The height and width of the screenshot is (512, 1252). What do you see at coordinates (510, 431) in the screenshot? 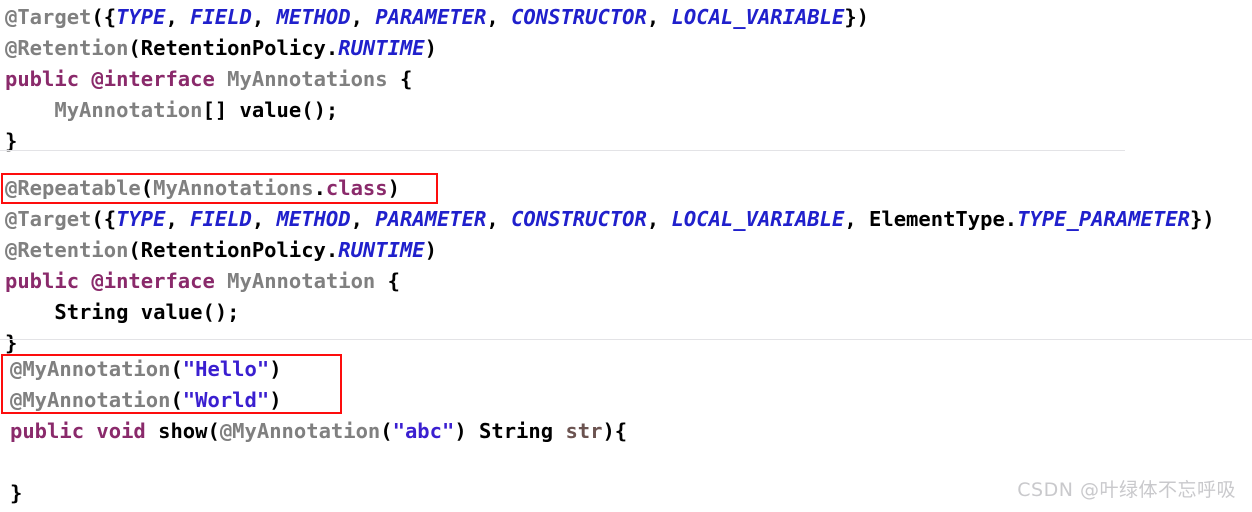
I see `token-param-type: ) String` at bounding box center [510, 431].